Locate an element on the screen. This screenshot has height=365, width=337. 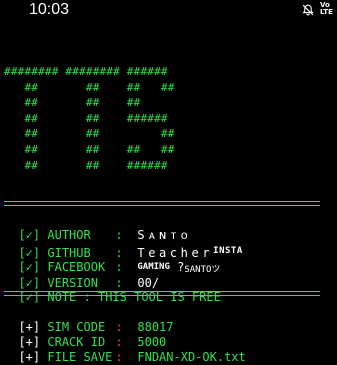
plus-bracket: [+] is located at coordinates (29, 357).